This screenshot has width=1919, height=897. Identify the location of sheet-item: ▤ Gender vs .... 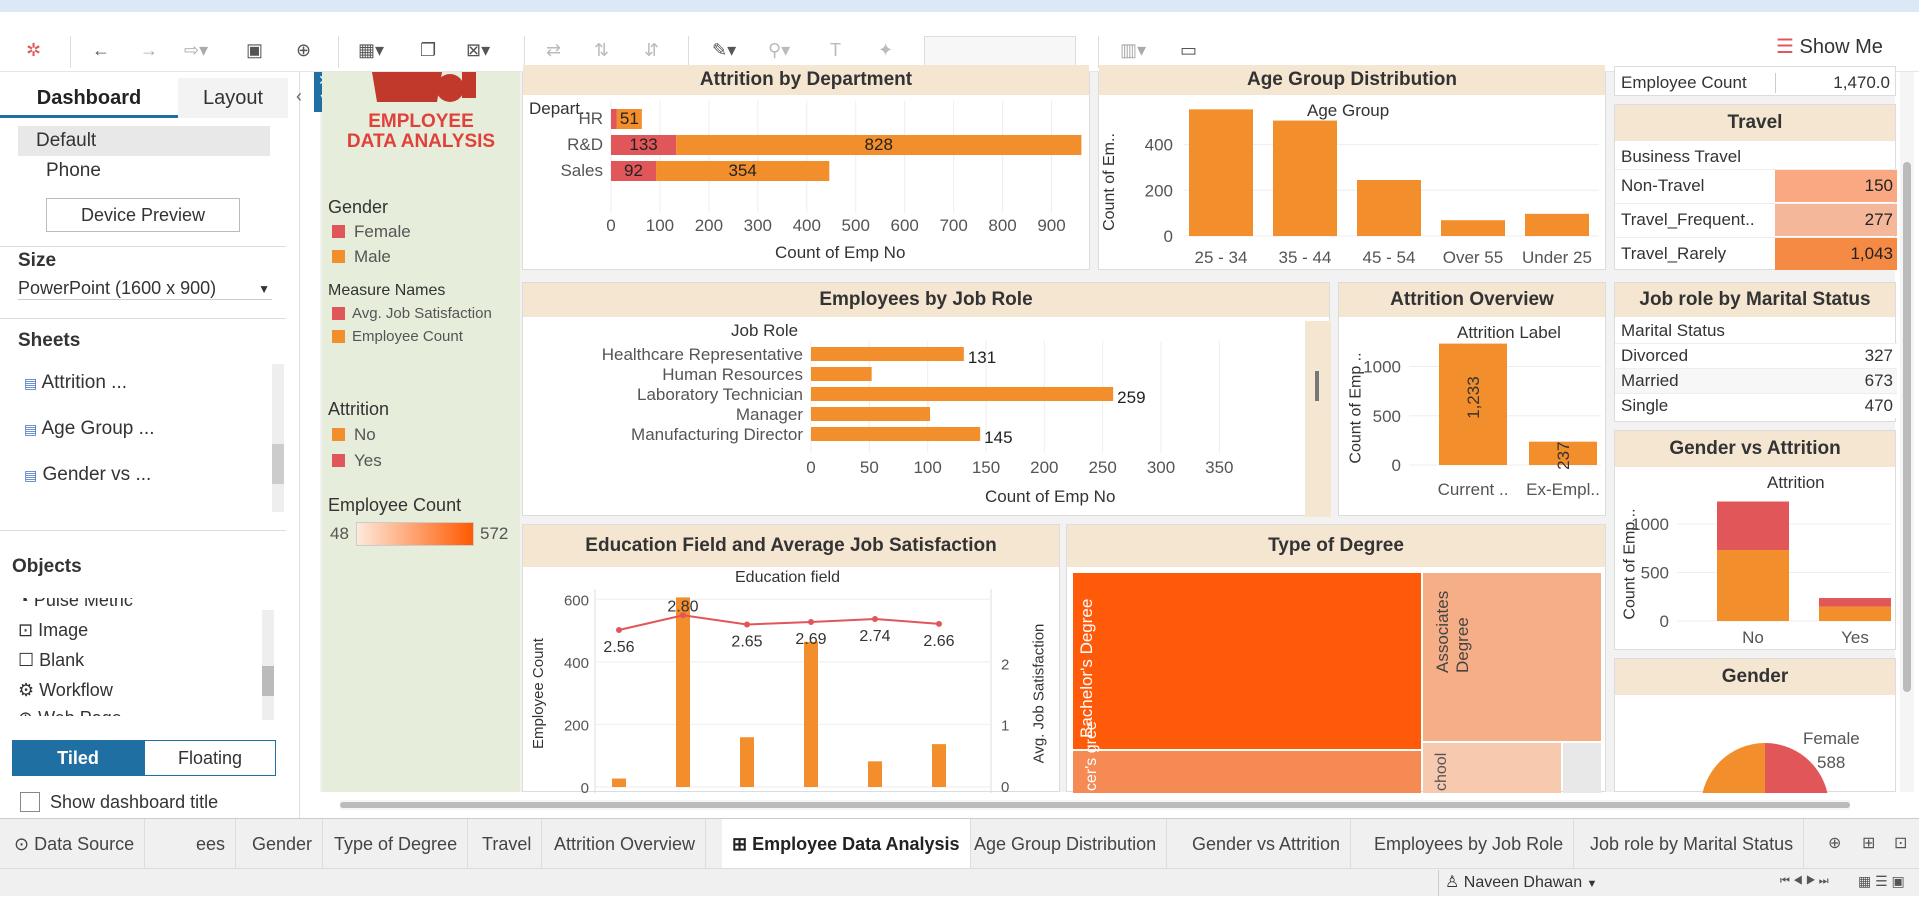
(87, 475).